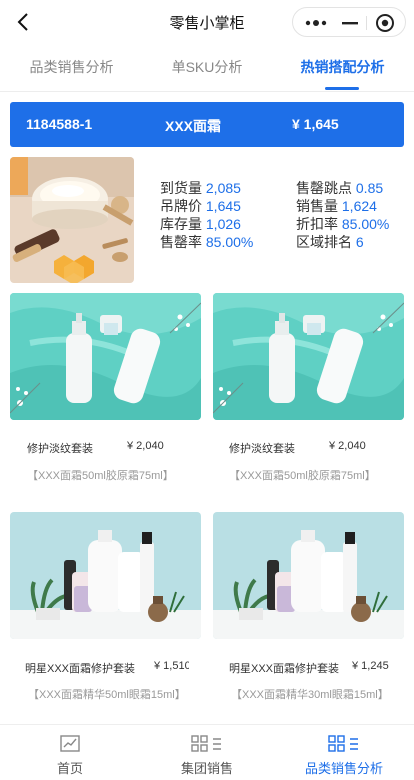 The image size is (414, 780). Describe the element at coordinates (80, 669) in the screenshot. I see `combo-title-3: 明星XXX面霜修护套装` at that location.